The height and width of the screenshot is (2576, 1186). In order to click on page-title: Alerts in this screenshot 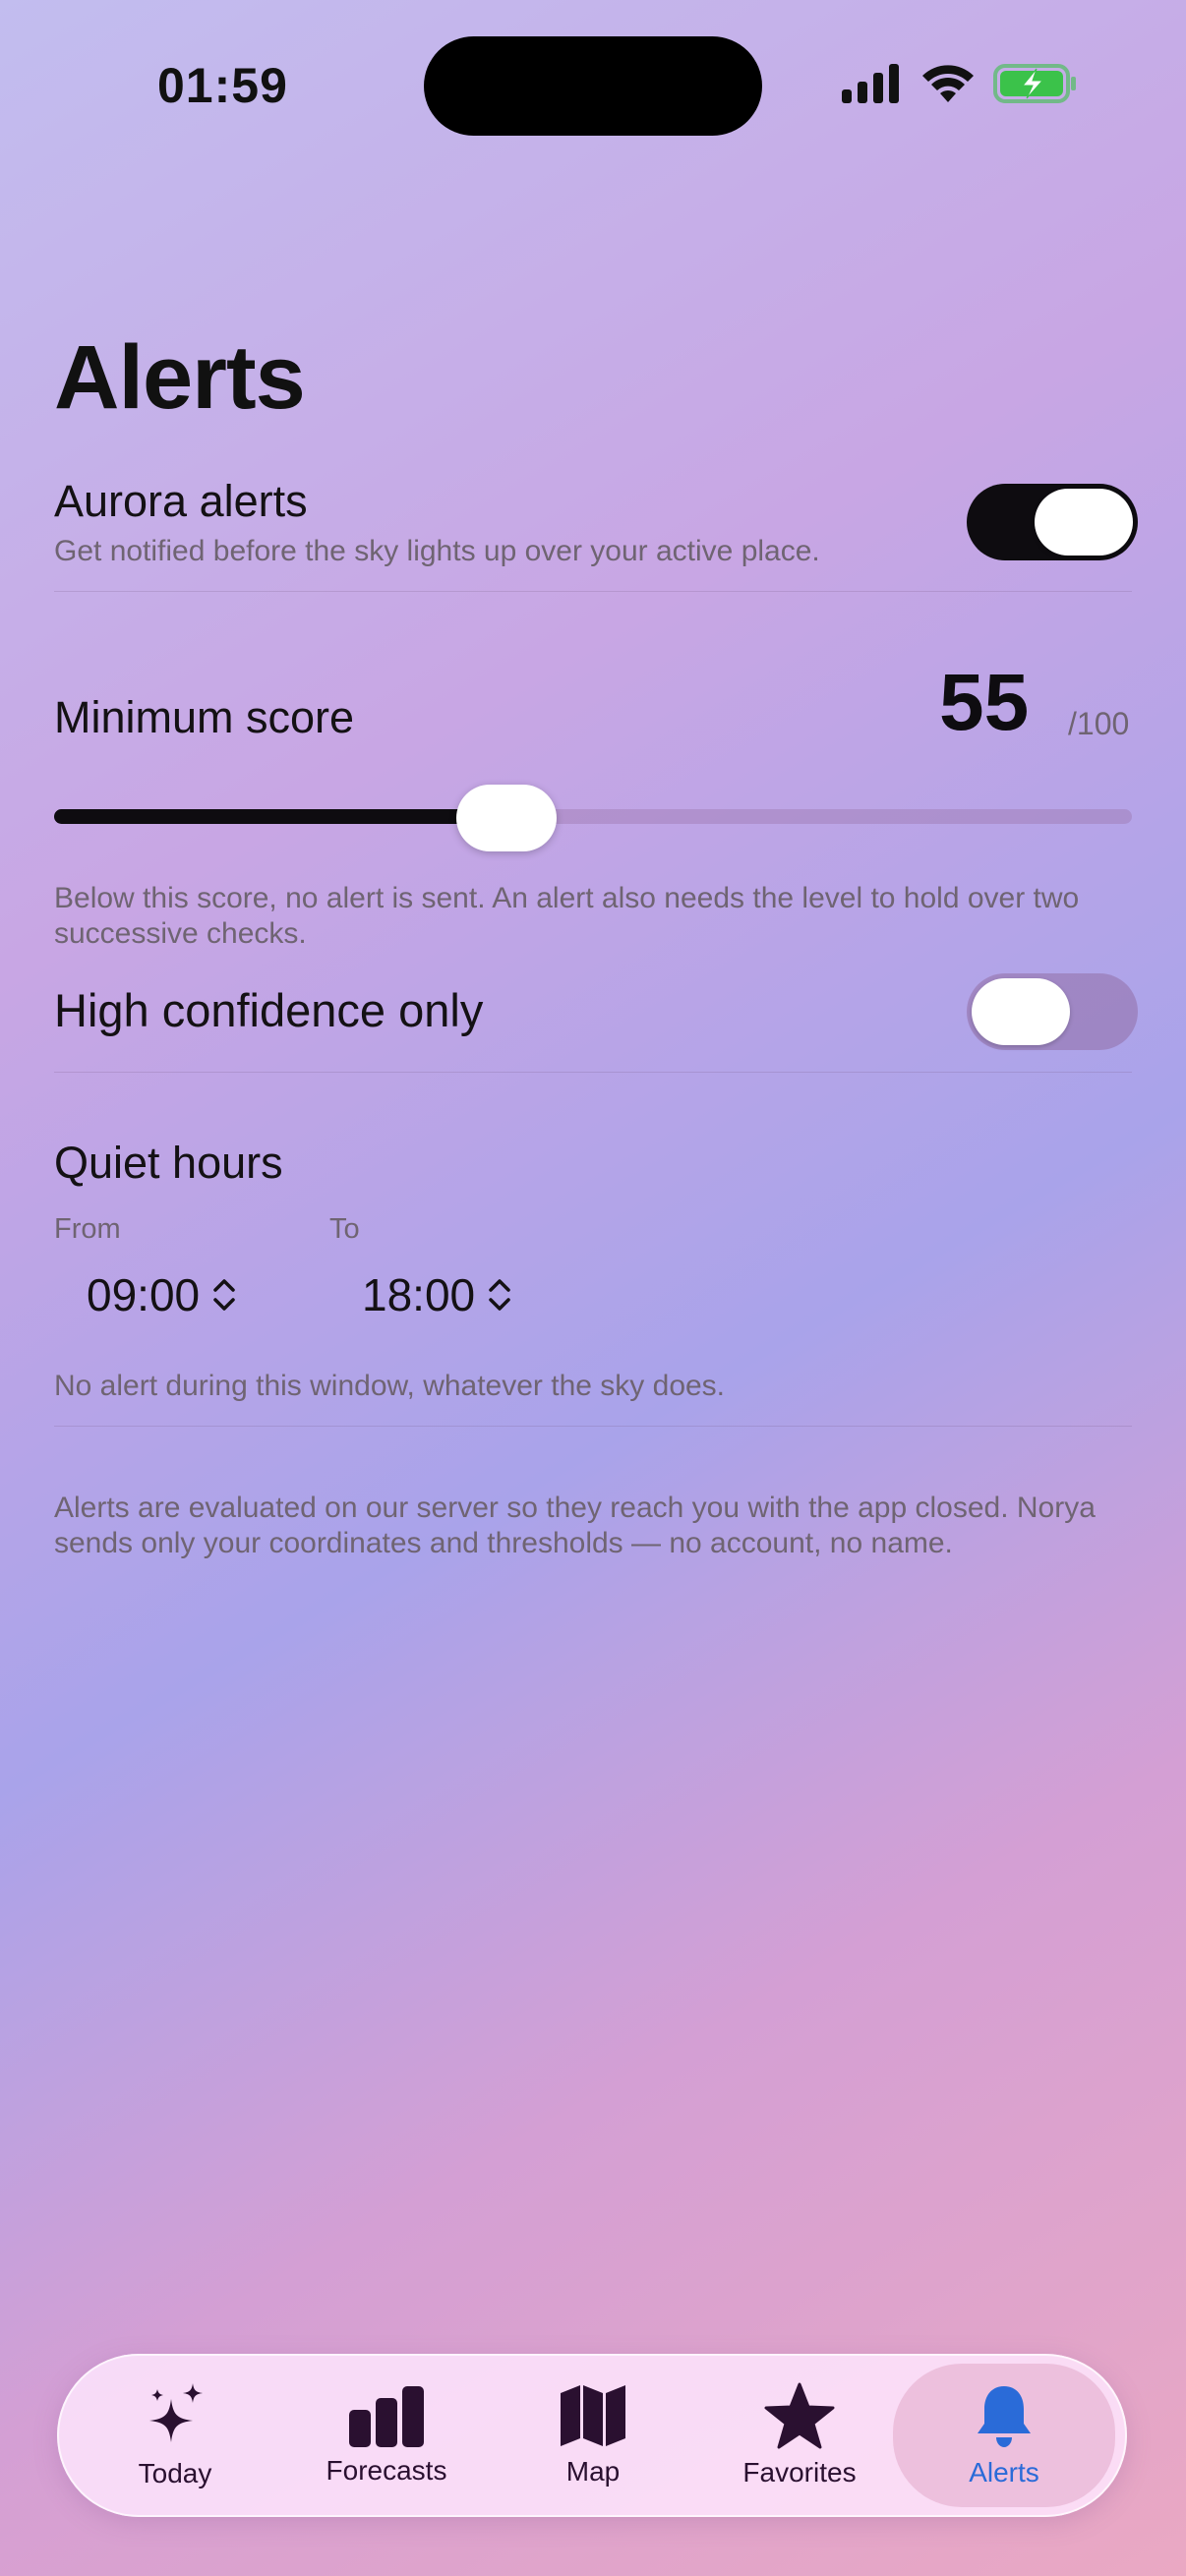, I will do `click(180, 377)`.